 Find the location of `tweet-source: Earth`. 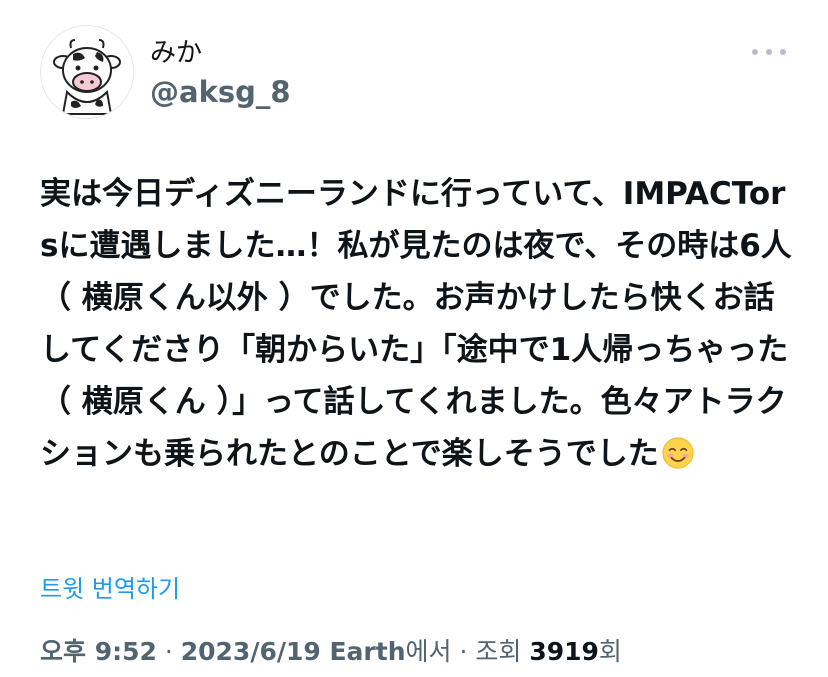

tweet-source: Earth is located at coordinates (363, 651).